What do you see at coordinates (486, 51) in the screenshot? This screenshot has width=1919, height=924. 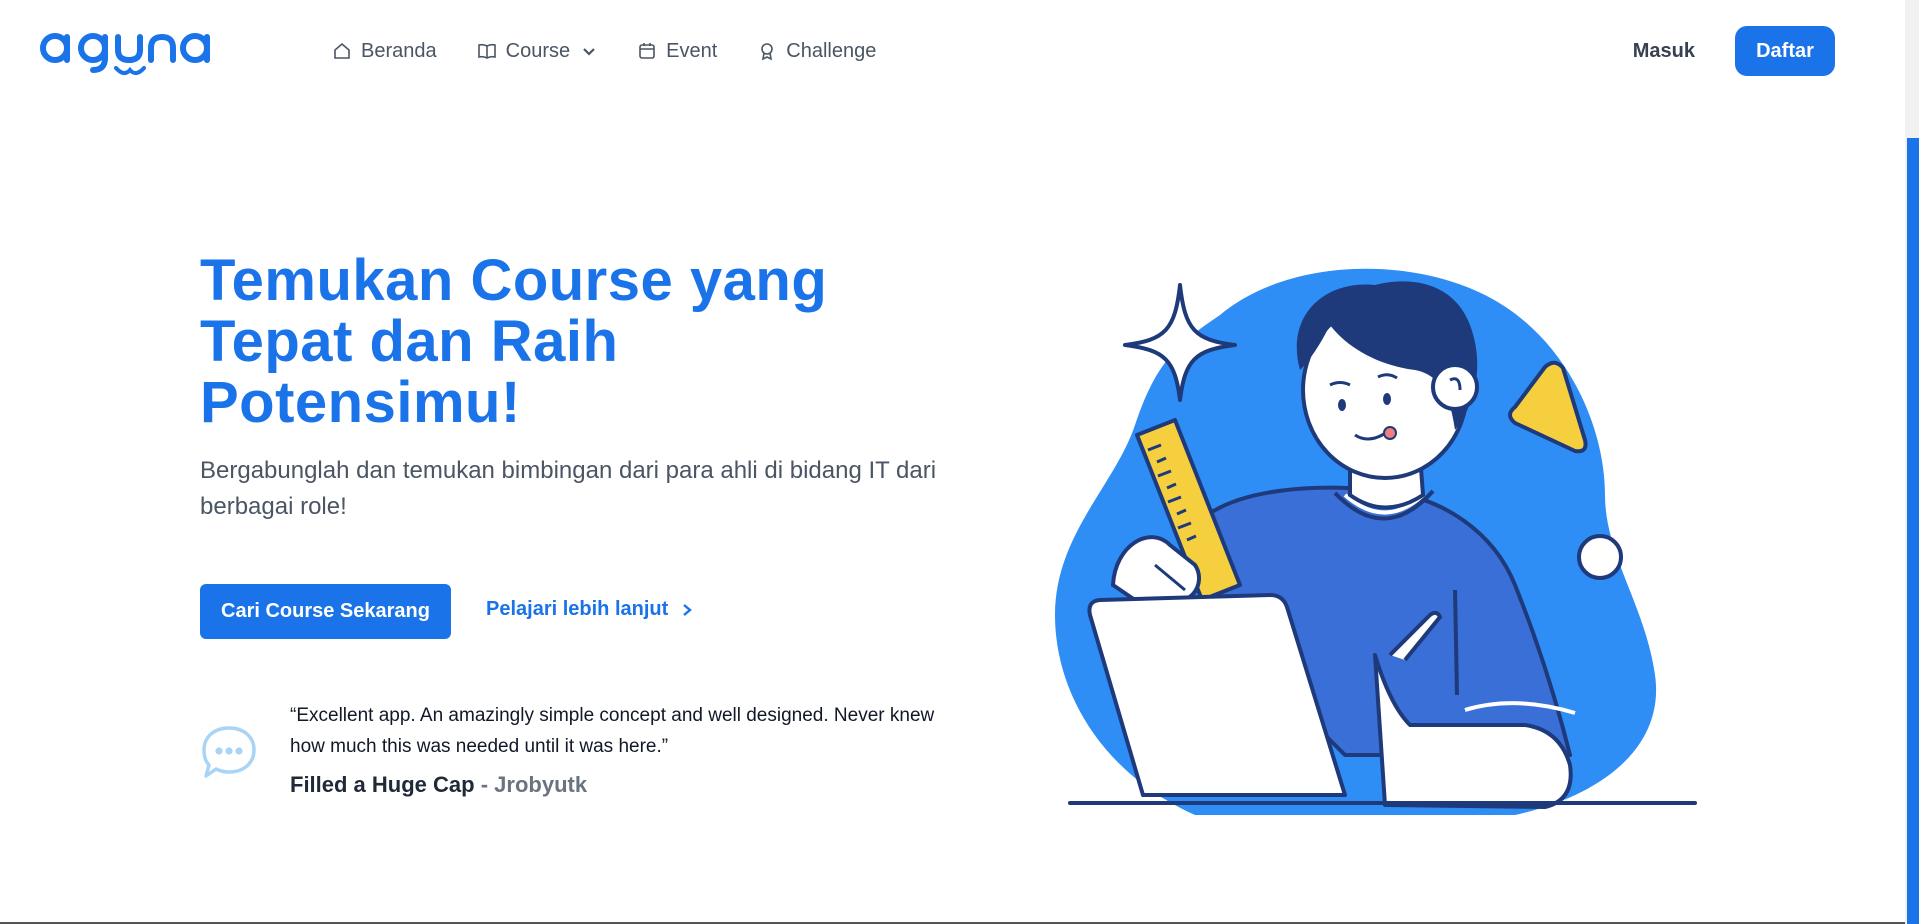 I see `book-icon` at bounding box center [486, 51].